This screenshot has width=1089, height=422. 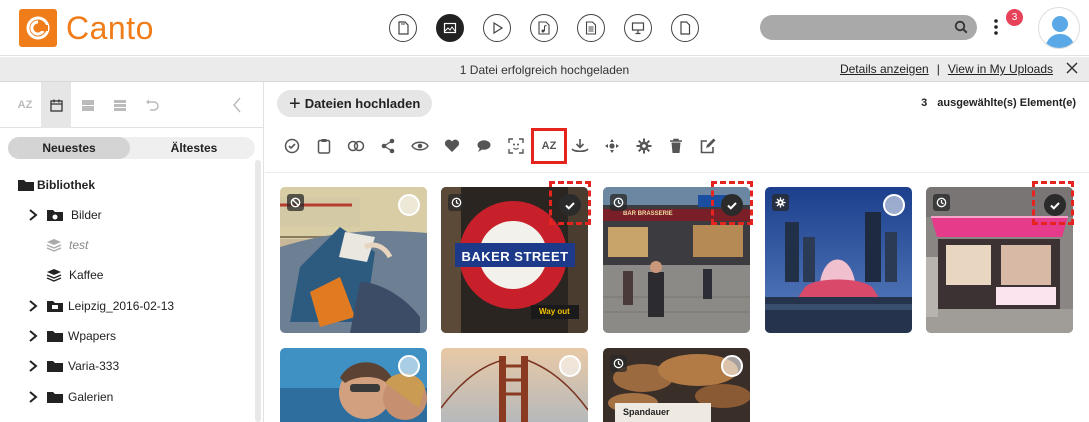 I want to click on shop-text: BAR BRASSERIE, so click(x=648, y=214).